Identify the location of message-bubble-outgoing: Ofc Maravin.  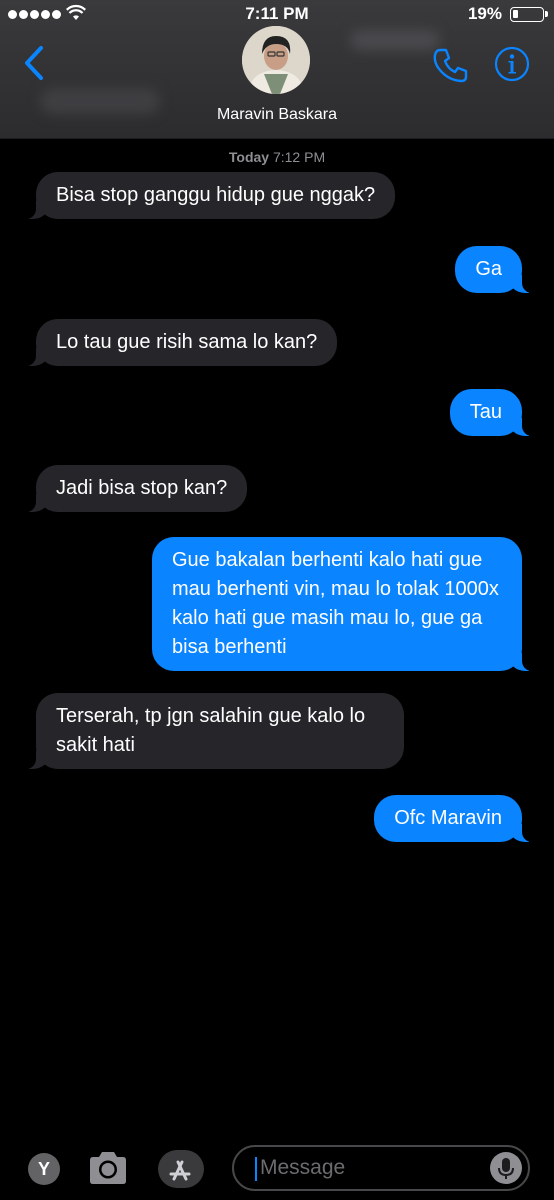
(453, 818).